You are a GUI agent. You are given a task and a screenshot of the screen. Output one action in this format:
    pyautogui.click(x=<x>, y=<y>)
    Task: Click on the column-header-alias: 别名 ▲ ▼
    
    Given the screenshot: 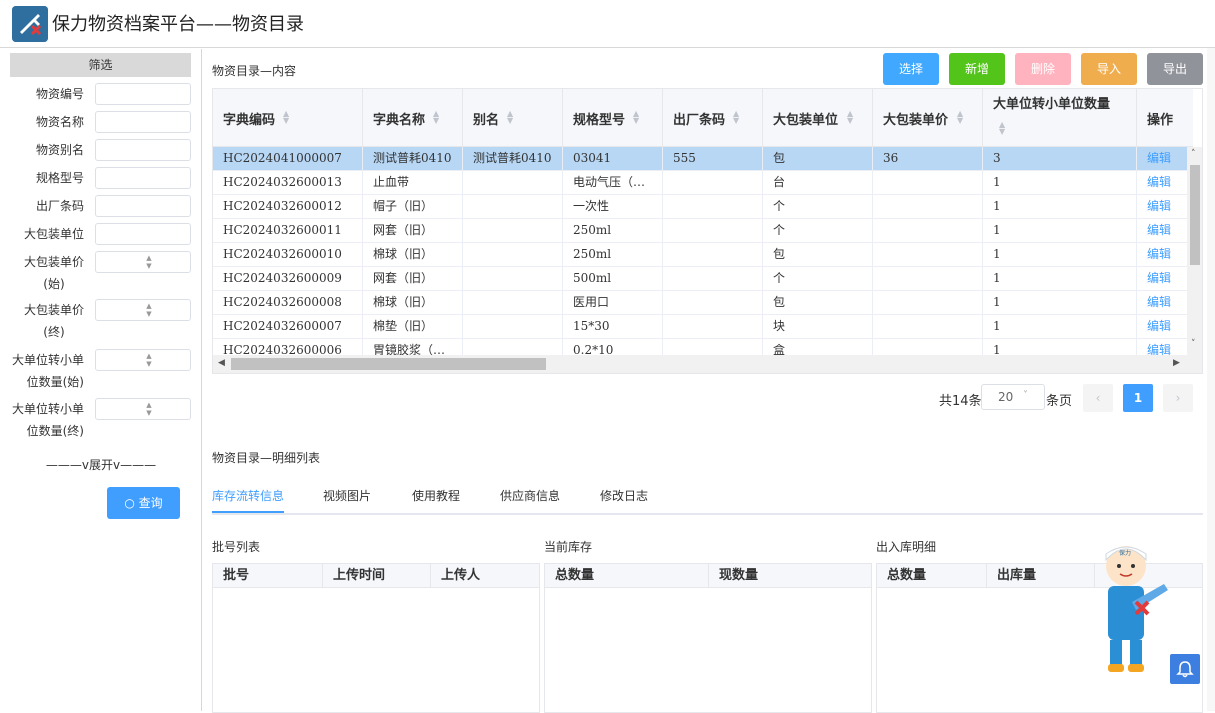 What is the action you would take?
    pyautogui.click(x=513, y=118)
    